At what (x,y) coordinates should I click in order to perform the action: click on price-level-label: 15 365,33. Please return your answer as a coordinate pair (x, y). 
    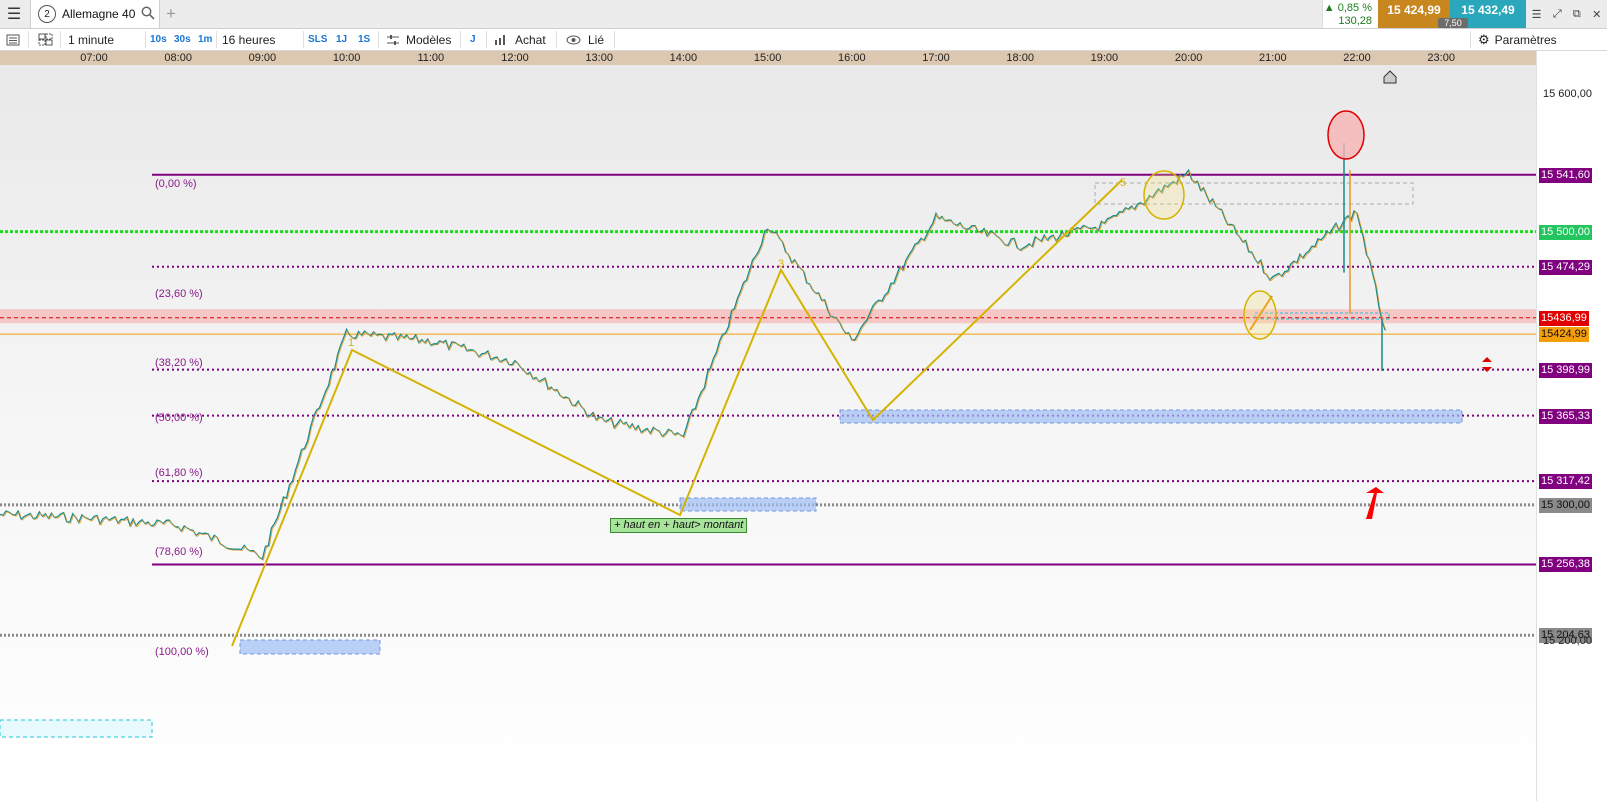
    Looking at the image, I should click on (1565, 416).